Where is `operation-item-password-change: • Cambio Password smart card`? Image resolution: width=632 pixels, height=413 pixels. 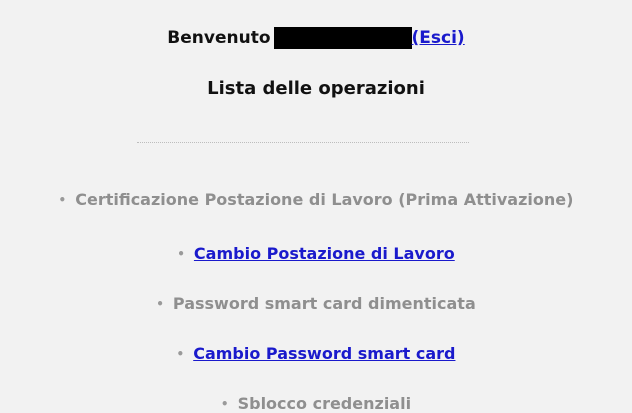 operation-item-password-change: • Cambio Password smart card is located at coordinates (316, 353).